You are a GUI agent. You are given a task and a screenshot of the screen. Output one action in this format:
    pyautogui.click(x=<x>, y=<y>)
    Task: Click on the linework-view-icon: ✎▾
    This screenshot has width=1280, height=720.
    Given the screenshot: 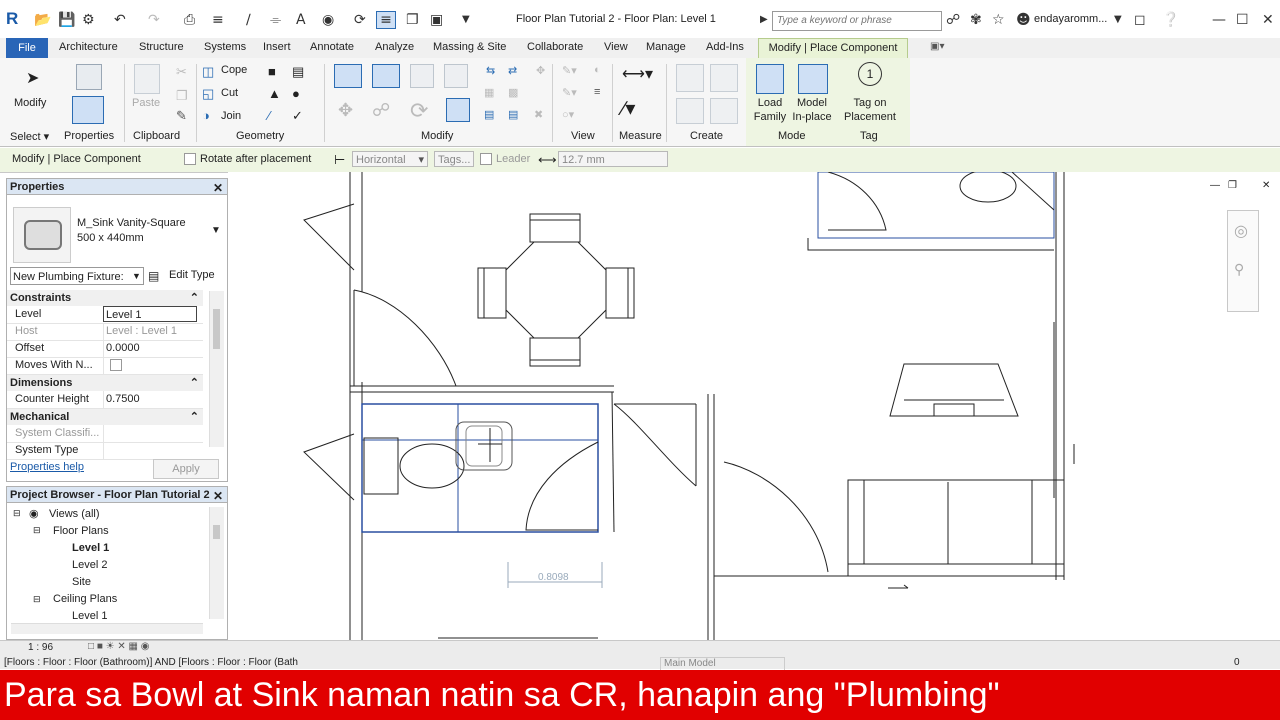 What is the action you would take?
    pyautogui.click(x=569, y=92)
    